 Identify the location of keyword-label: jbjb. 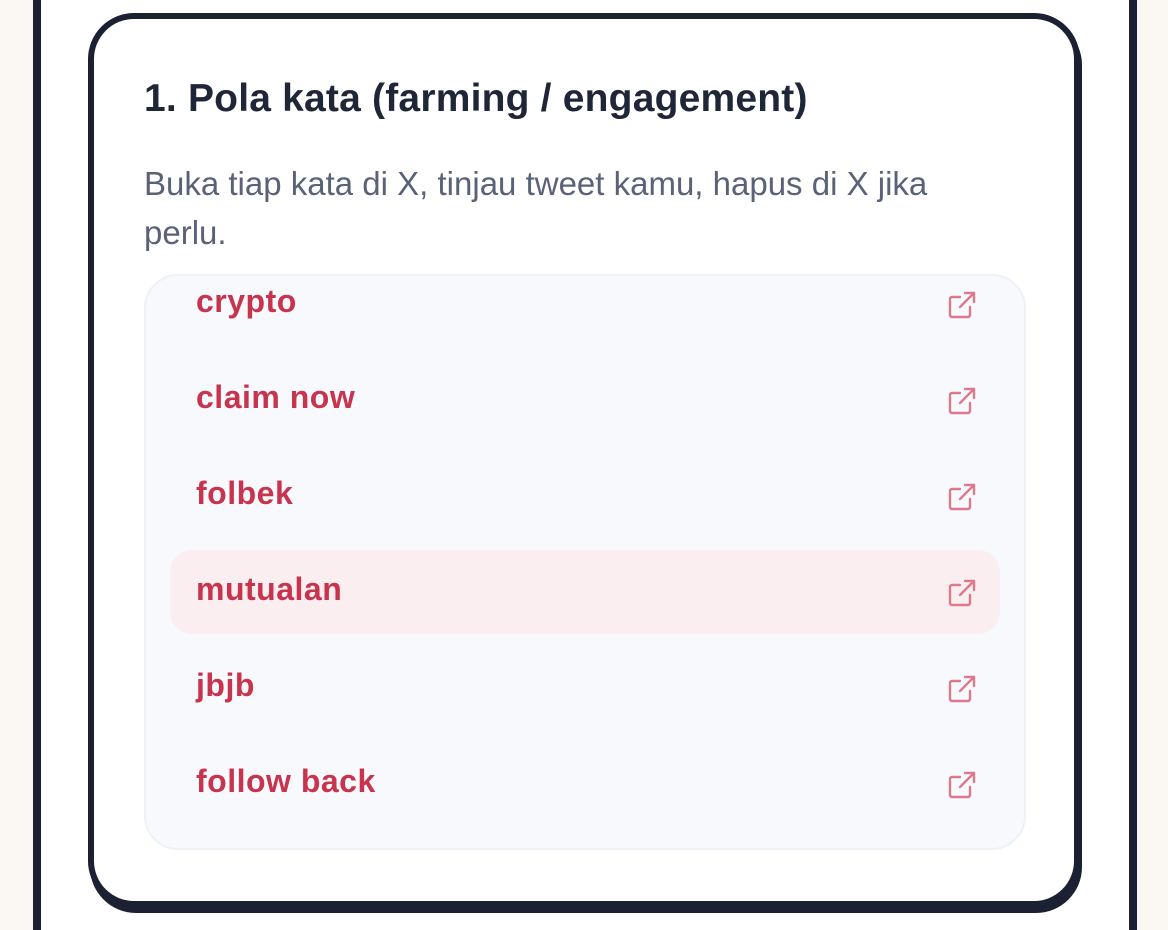
(225, 685).